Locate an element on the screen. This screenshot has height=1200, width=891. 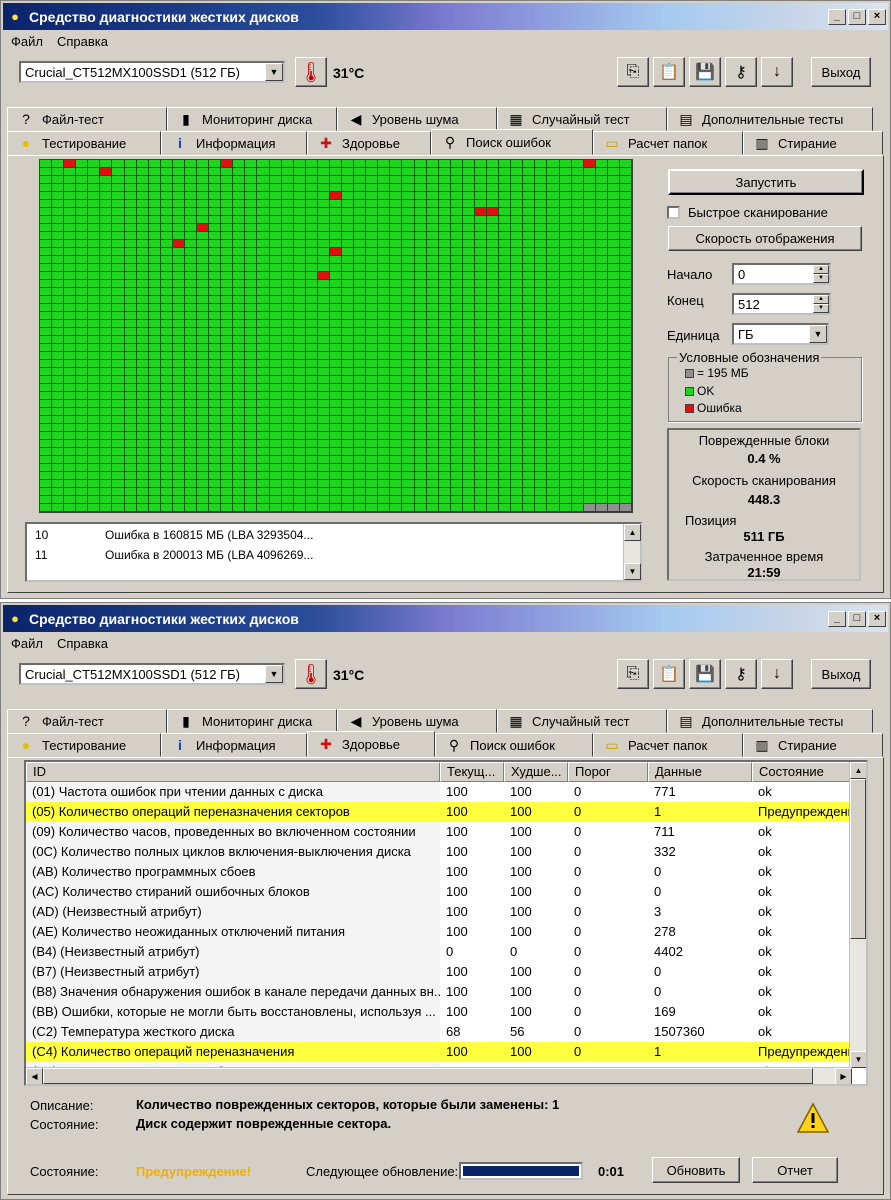
scroll-track is located at coordinates (632, 552).